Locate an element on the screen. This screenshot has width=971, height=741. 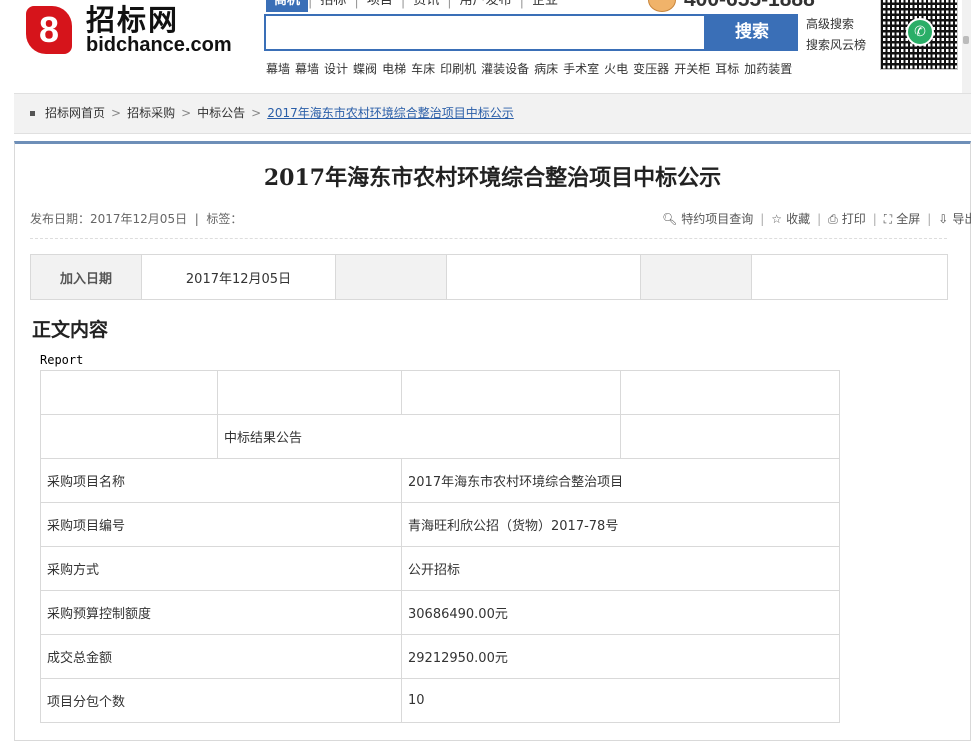
logo-domain: bidchance.com is located at coordinates (159, 45).